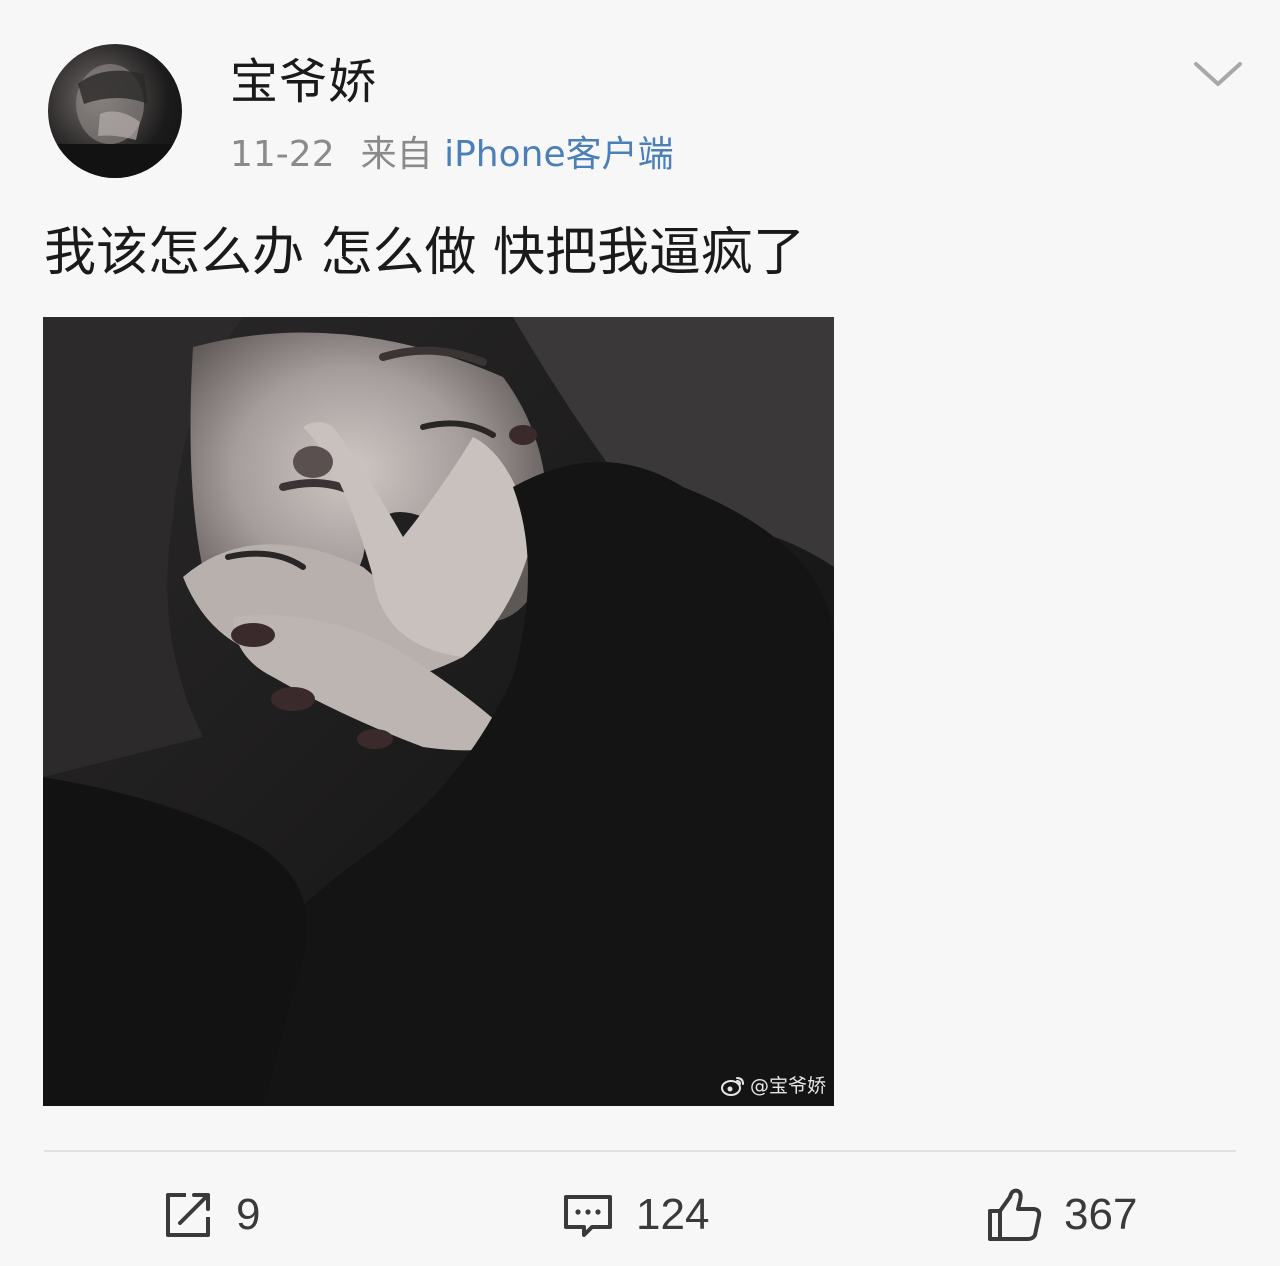 Image resolution: width=1280 pixels, height=1266 pixels. I want to click on like-button: 367, so click(1060, 1215).